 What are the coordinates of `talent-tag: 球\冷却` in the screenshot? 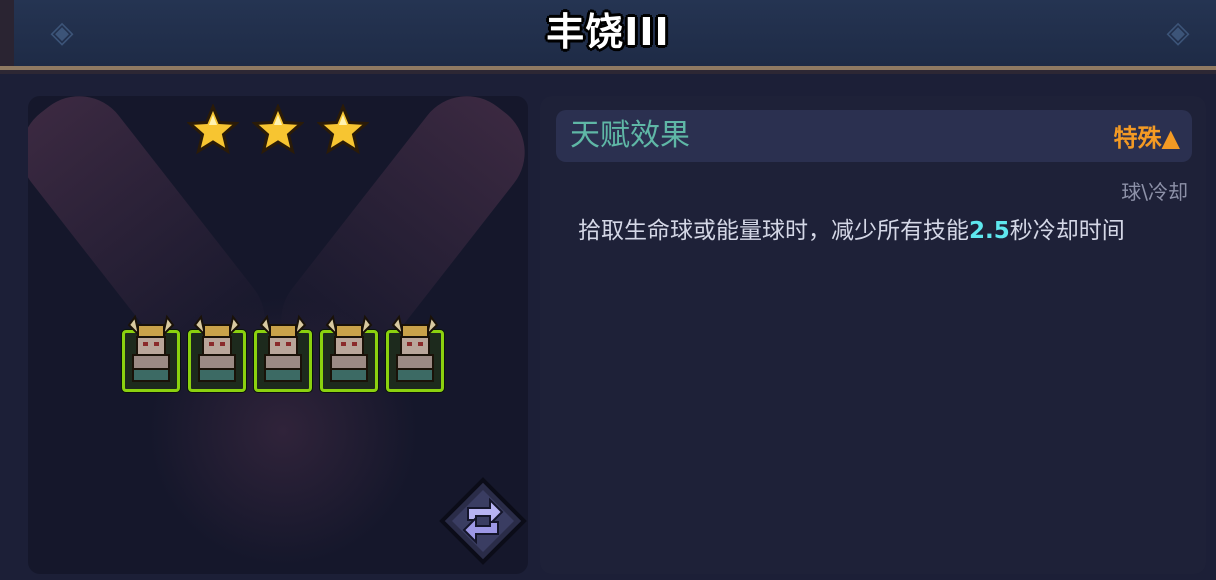 It's located at (1154, 192).